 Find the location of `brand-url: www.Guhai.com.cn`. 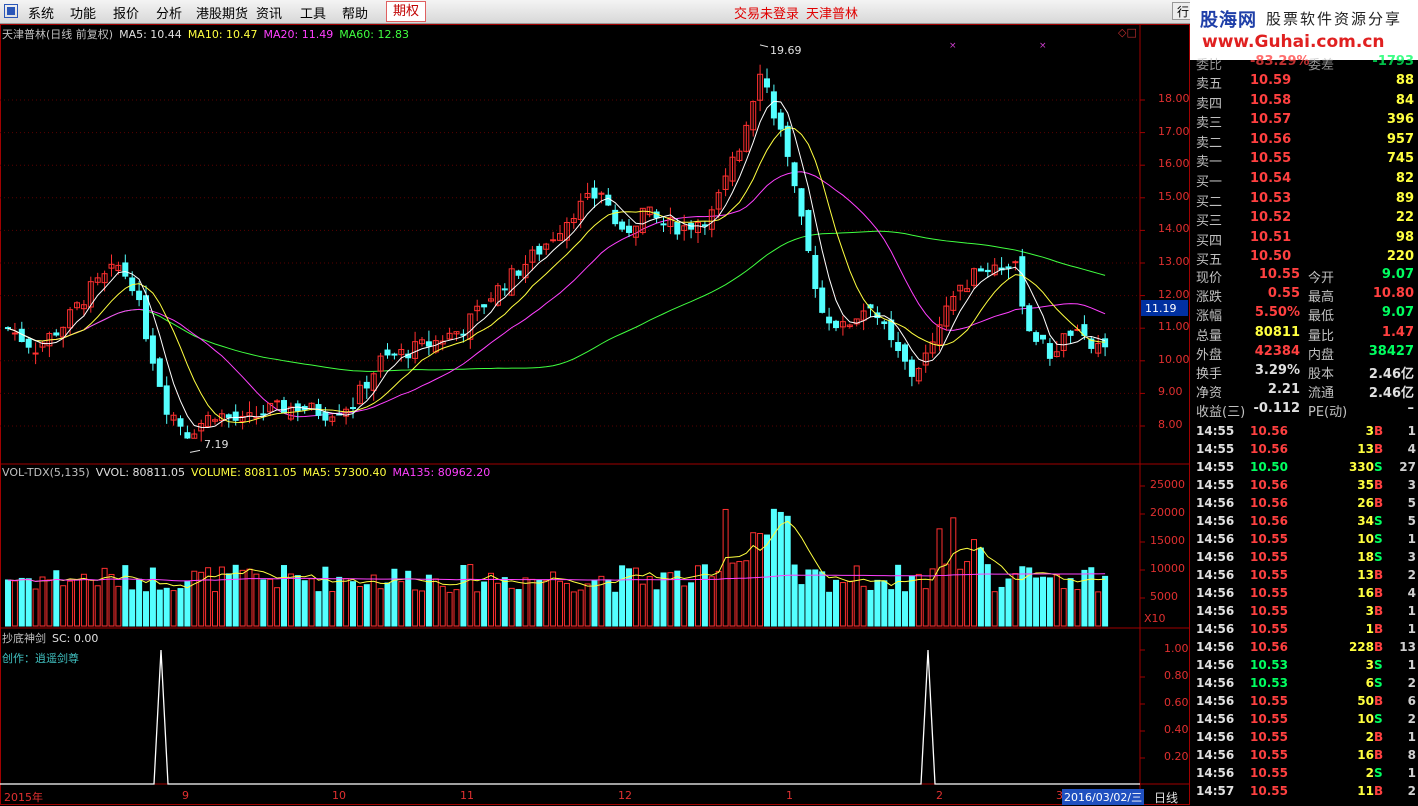

brand-url: www.Guhai.com.cn is located at coordinates (1293, 42).